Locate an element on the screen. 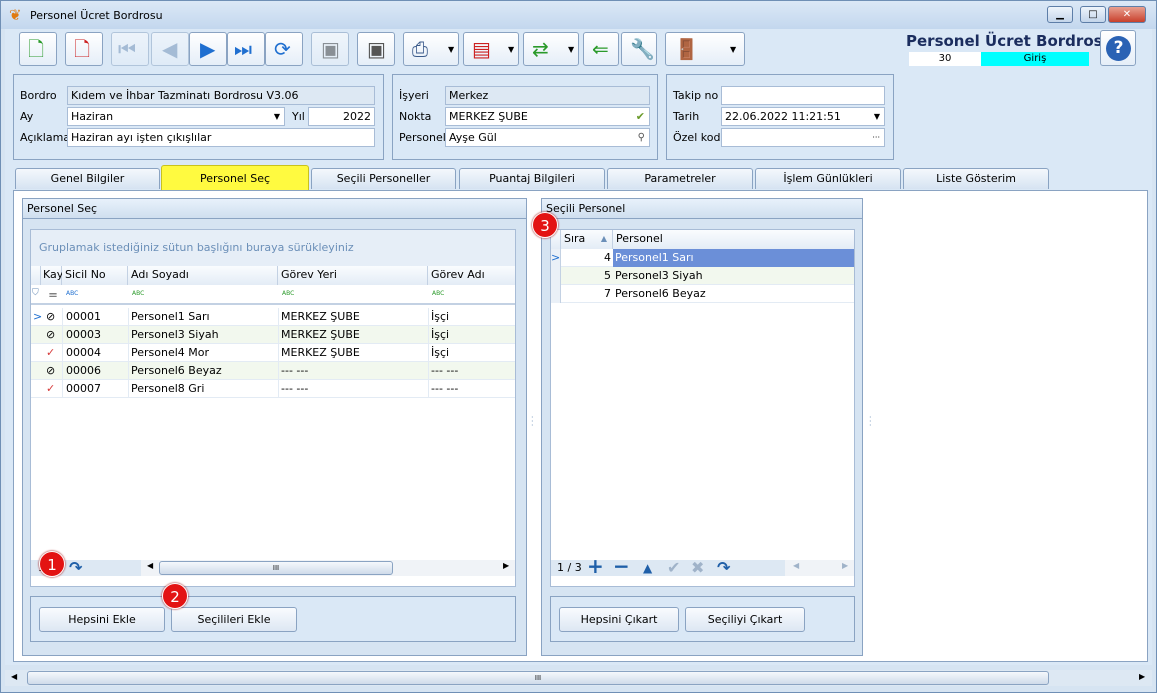 This screenshot has height=693, width=1157. maximize-button: □ is located at coordinates (1093, 14).